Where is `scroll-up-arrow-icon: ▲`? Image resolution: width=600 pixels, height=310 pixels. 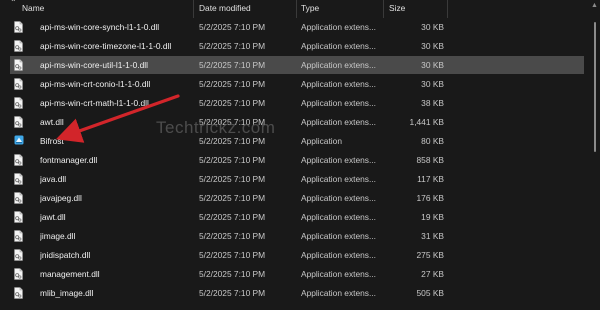
scroll-up-arrow-icon: ▲ is located at coordinates (594, 5).